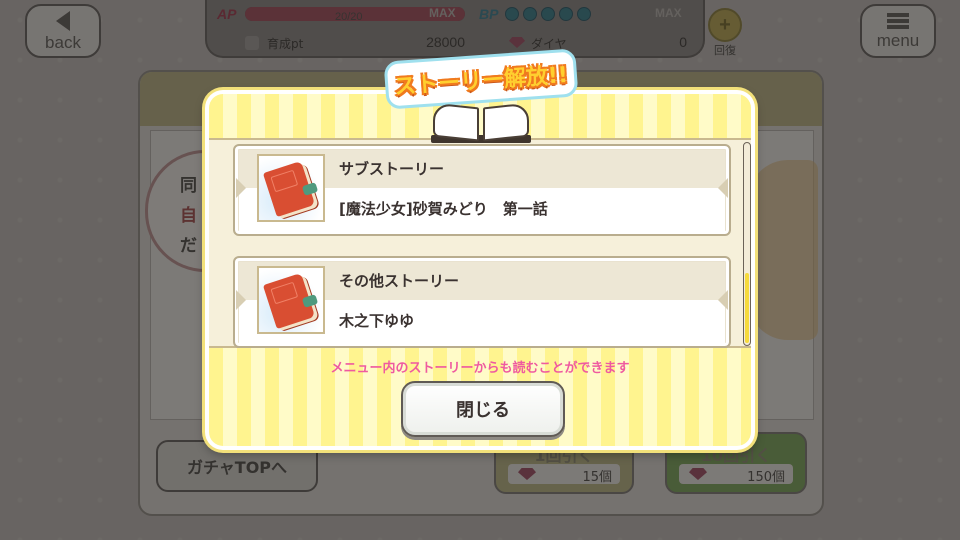 This screenshot has height=540, width=960. I want to click on story-card: その他ストーリー 木之下ゆゆ, so click(482, 302).